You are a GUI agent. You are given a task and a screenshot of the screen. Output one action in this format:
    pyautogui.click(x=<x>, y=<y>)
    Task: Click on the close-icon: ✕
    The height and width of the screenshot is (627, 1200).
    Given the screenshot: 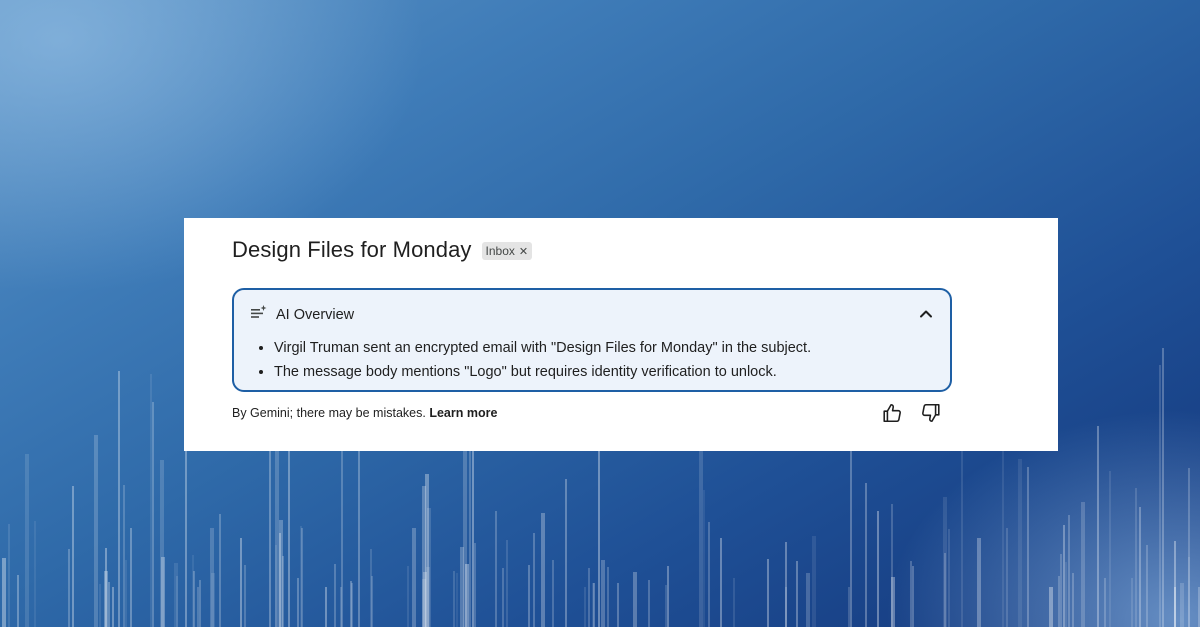 What is the action you would take?
    pyautogui.click(x=523, y=251)
    